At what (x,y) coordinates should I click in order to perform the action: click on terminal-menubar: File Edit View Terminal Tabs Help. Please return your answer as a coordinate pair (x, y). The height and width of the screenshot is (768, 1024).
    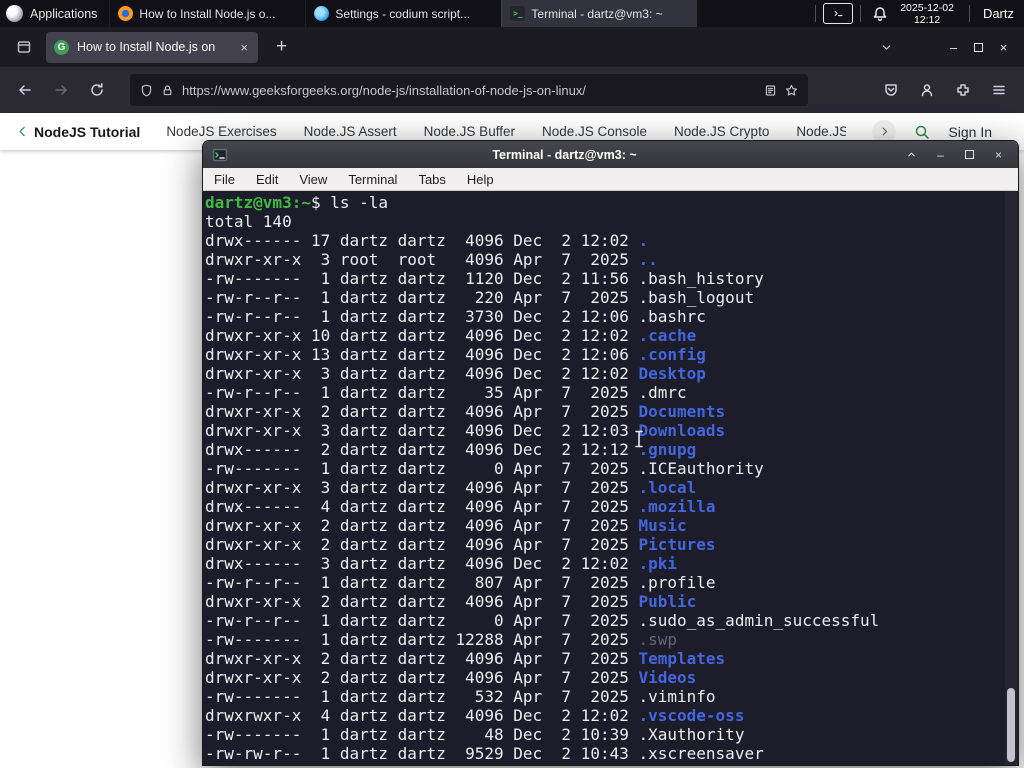
    Looking at the image, I should click on (610, 179).